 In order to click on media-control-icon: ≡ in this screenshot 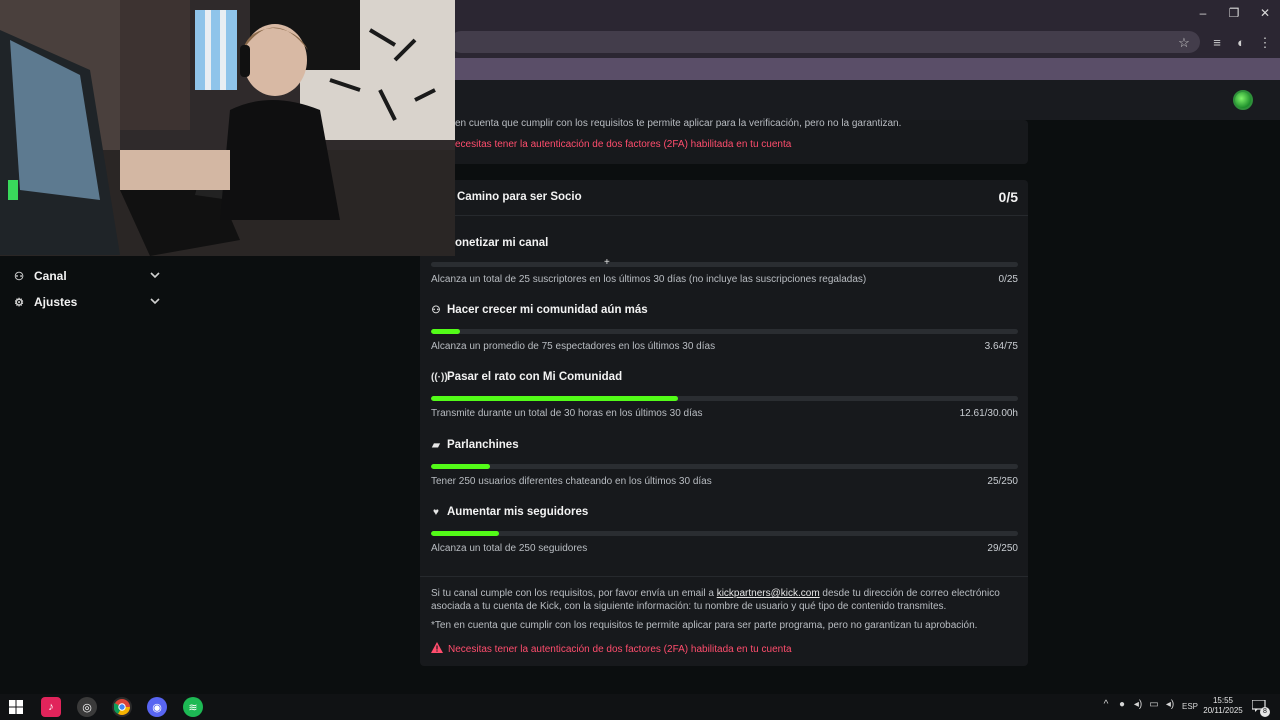, I will do `click(1217, 43)`.